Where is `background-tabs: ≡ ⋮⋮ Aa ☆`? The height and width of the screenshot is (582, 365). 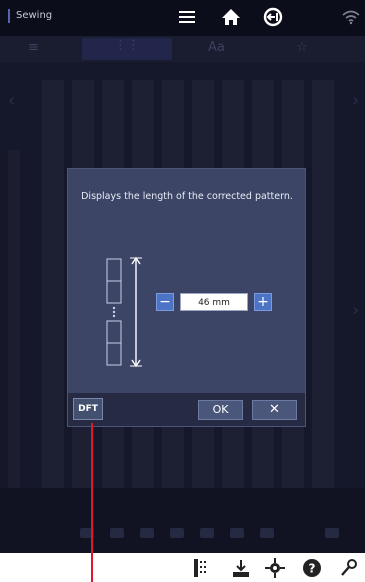 background-tabs: ≡ ⋮⋮ Aa ☆ is located at coordinates (182, 49).